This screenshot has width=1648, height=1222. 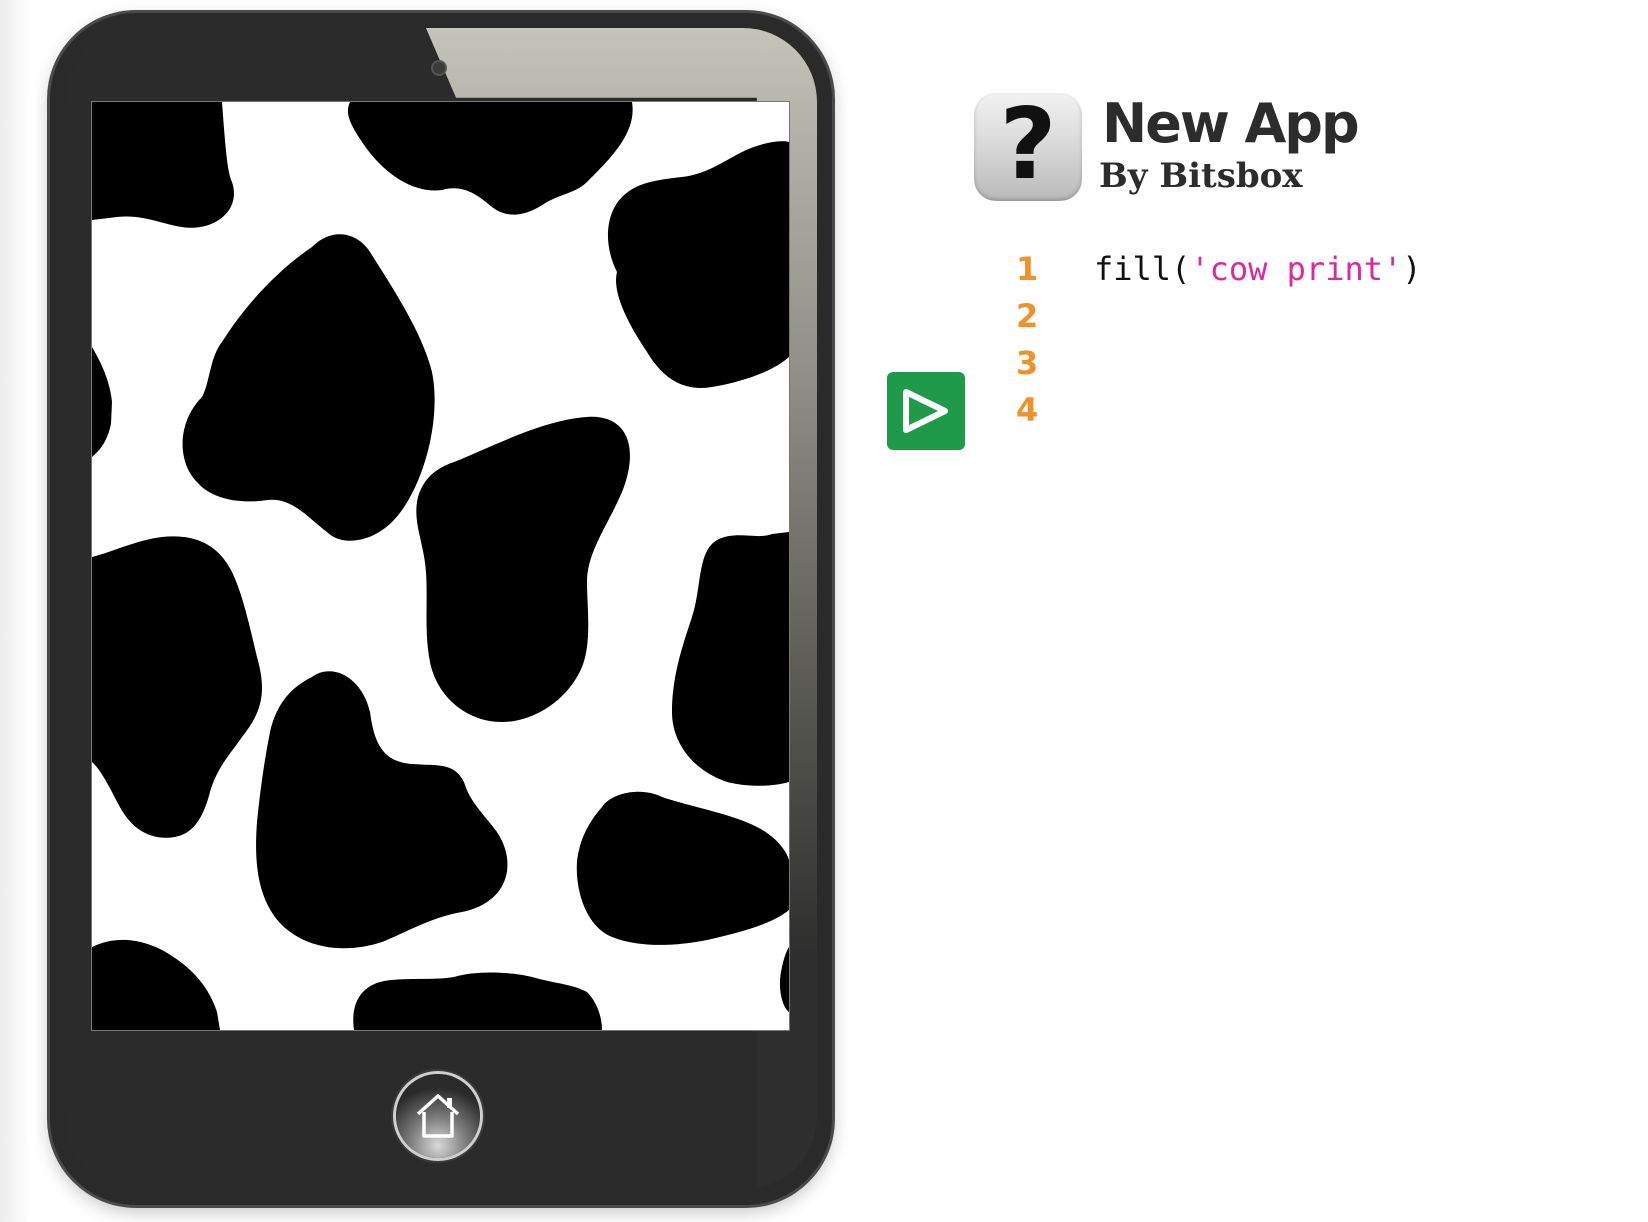 I want to click on app-icon: ?, so click(x=1028, y=145).